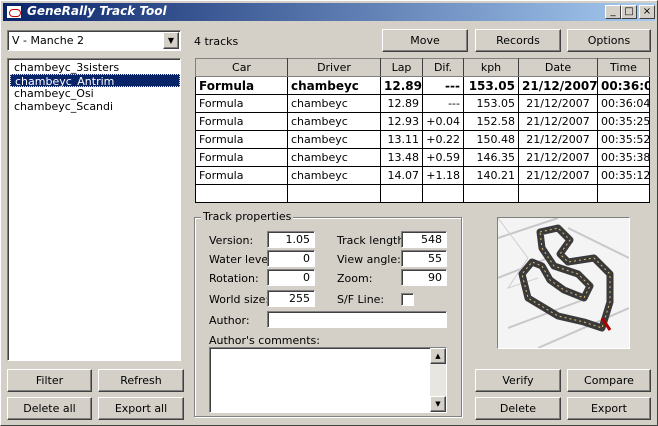  What do you see at coordinates (291, 277) in the screenshot?
I see `rotation-field: 0` at bounding box center [291, 277].